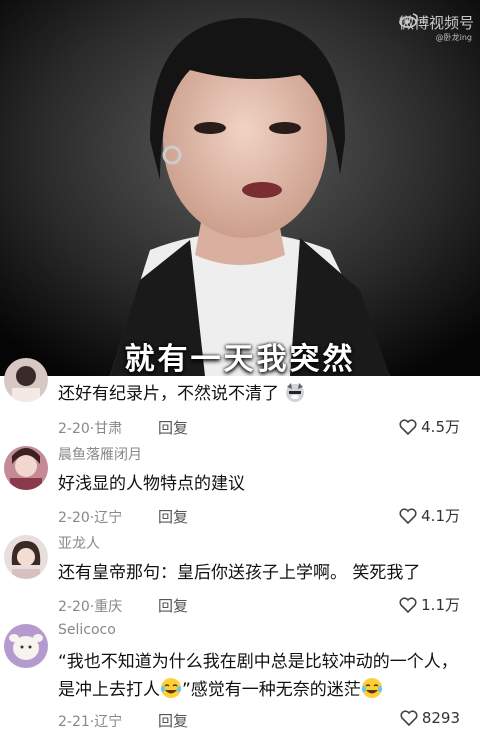  What do you see at coordinates (108, 607) in the screenshot?
I see `comment-location: 重庆` at bounding box center [108, 607].